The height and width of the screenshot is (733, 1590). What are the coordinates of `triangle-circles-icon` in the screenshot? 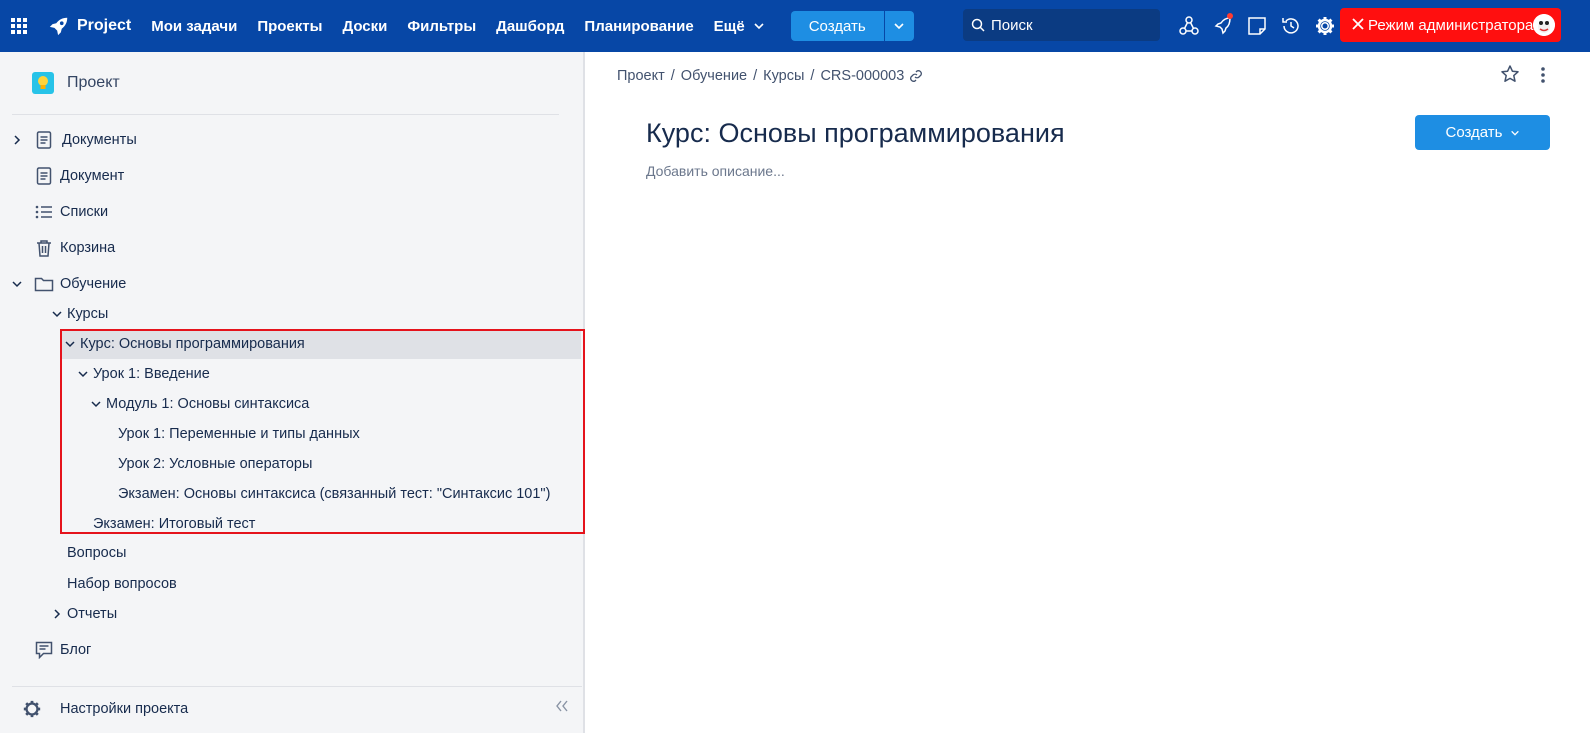 It's located at (1189, 26).